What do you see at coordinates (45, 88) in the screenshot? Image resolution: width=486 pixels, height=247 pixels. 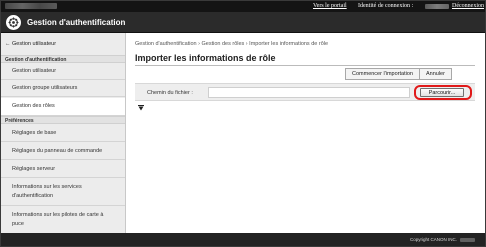 I see `sidebar-item-label: Gestion groupe utilisateurs` at bounding box center [45, 88].